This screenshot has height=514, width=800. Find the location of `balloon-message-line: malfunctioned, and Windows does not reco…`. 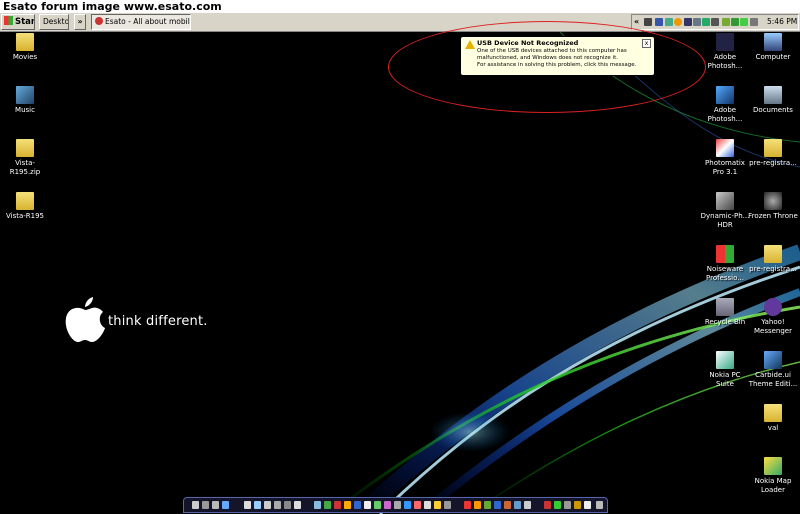

balloon-message-line: malfunctioned, and Windows does not reco… is located at coordinates (547, 58).